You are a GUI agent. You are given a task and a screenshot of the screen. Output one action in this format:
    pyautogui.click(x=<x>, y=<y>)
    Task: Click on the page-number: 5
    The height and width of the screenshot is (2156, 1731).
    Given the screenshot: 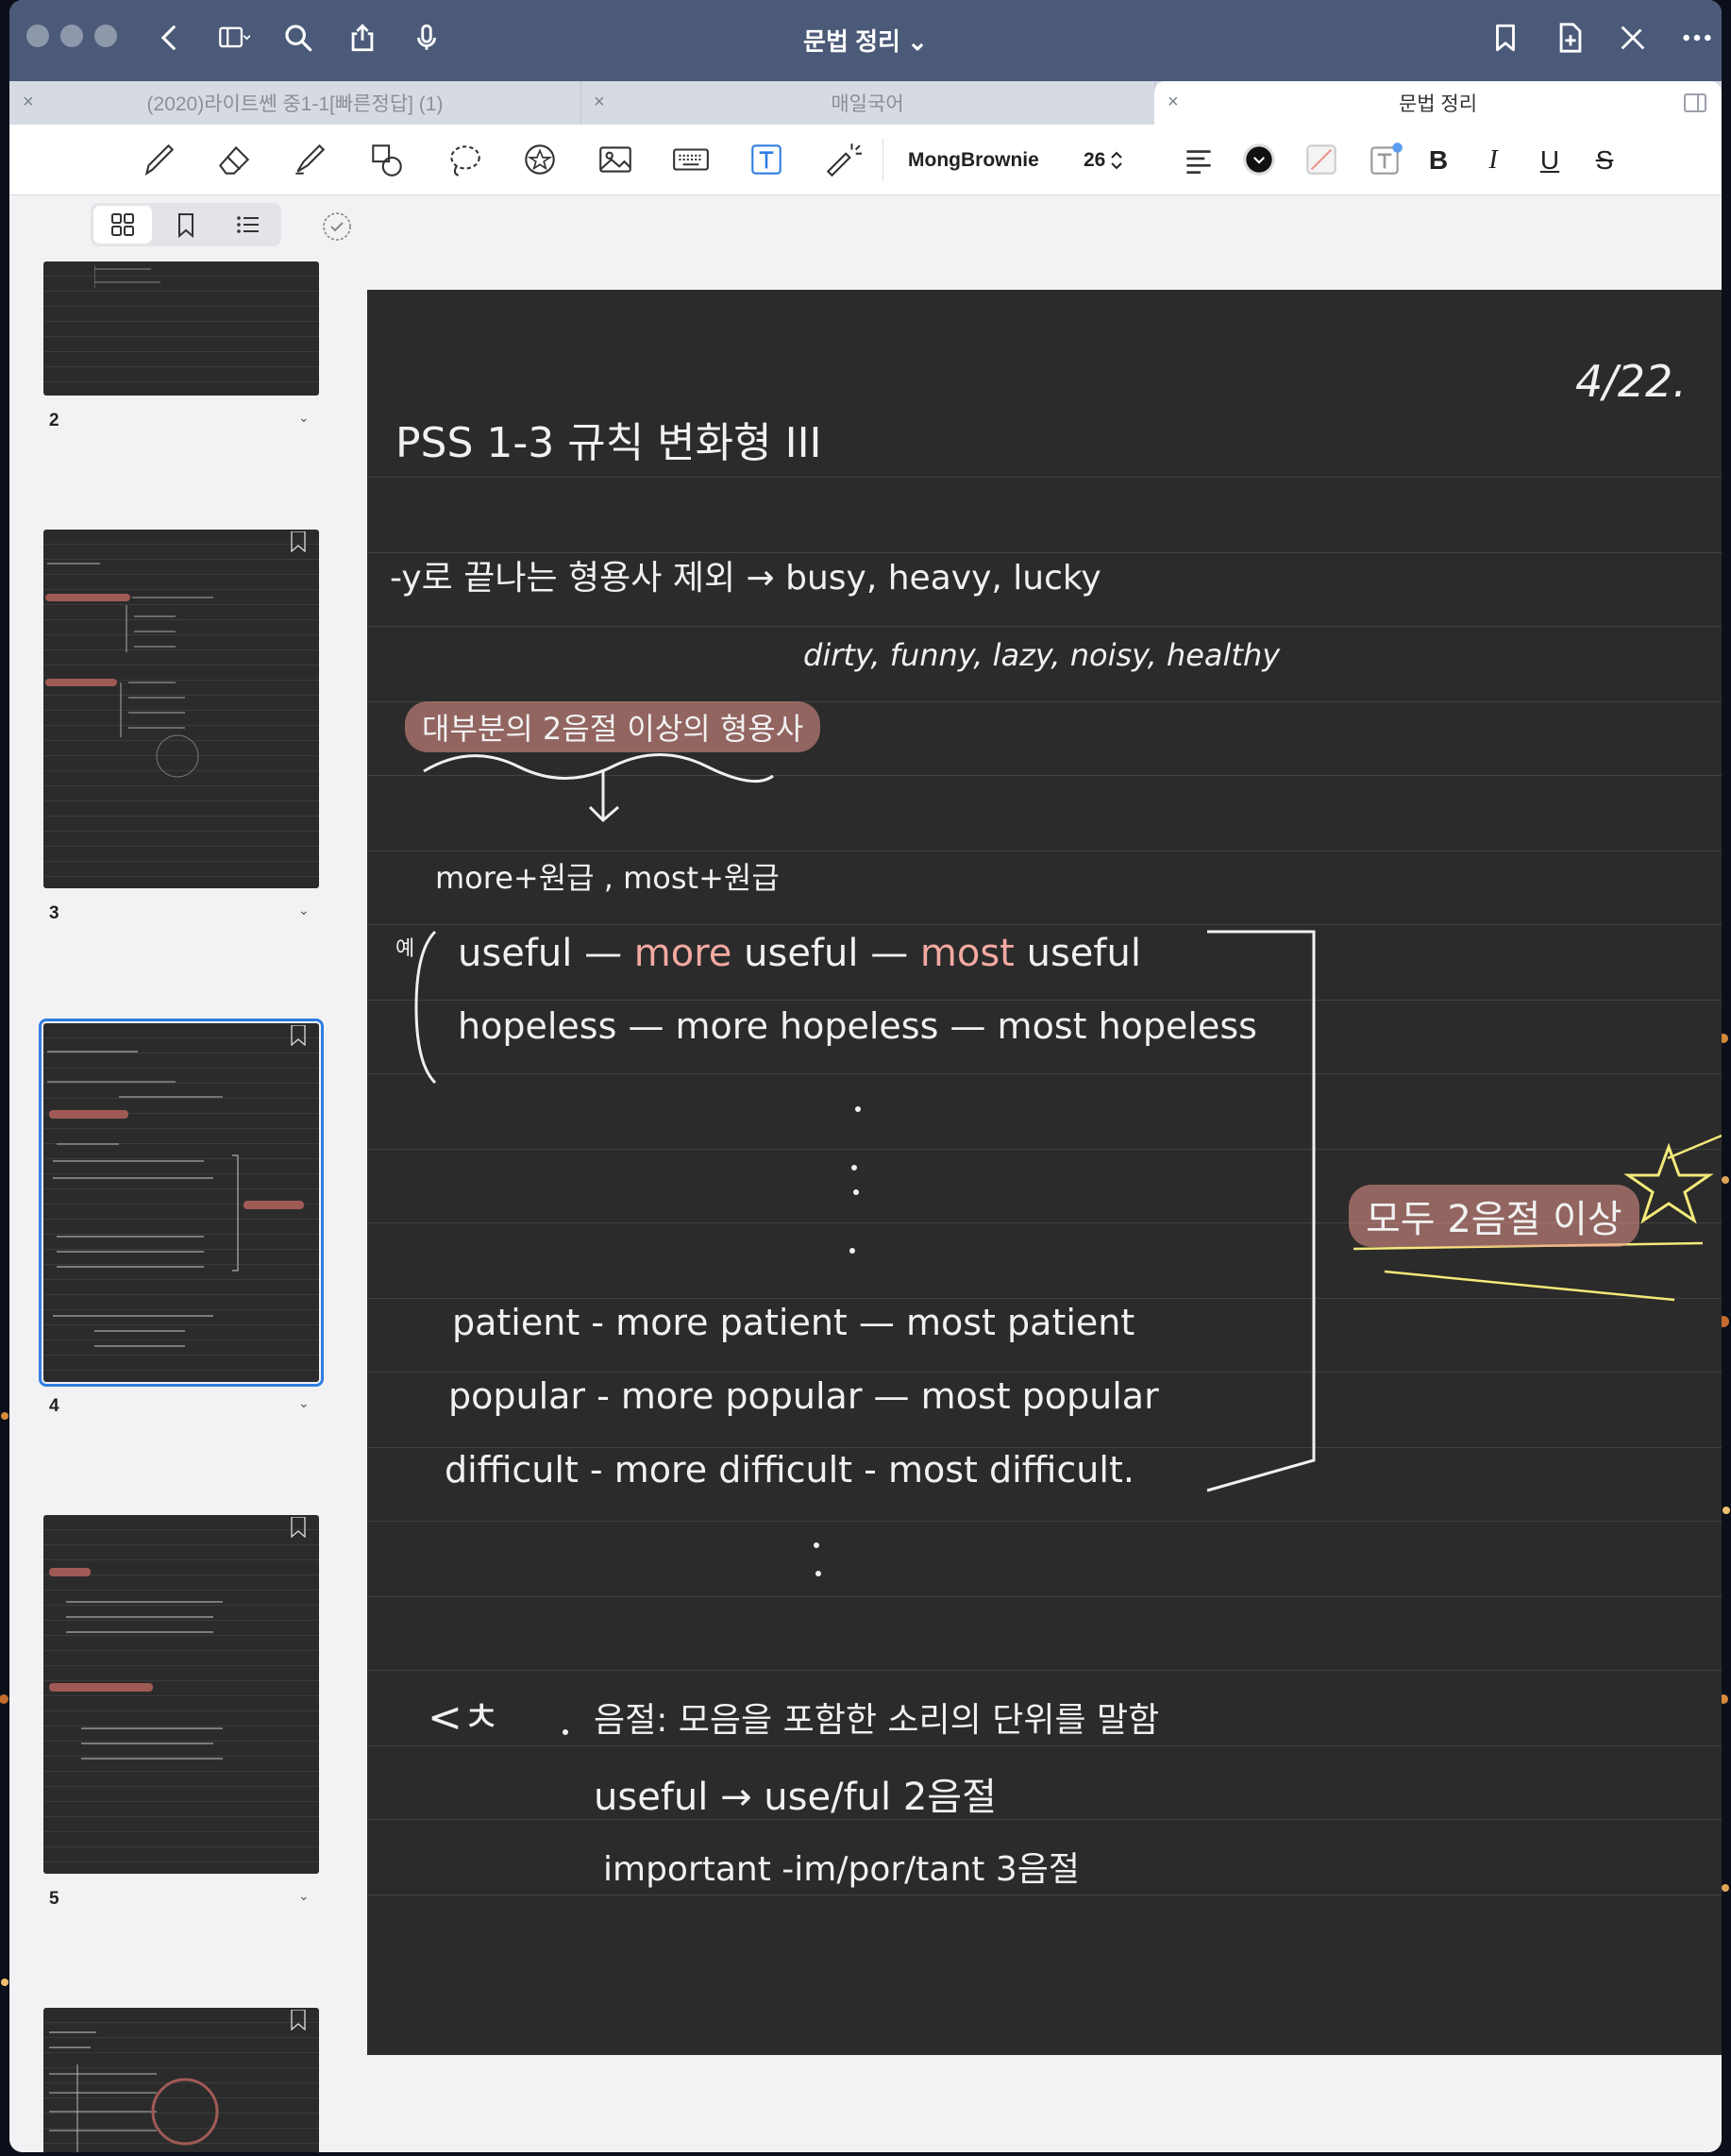 What is the action you would take?
    pyautogui.click(x=54, y=1899)
    